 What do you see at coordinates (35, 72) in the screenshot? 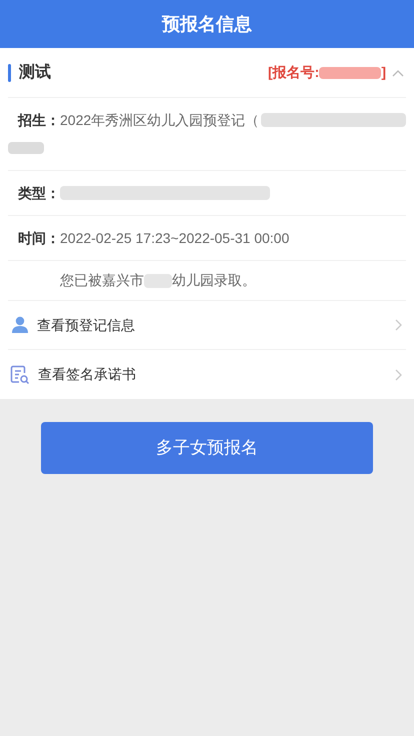
I see `section-title: 测试` at bounding box center [35, 72].